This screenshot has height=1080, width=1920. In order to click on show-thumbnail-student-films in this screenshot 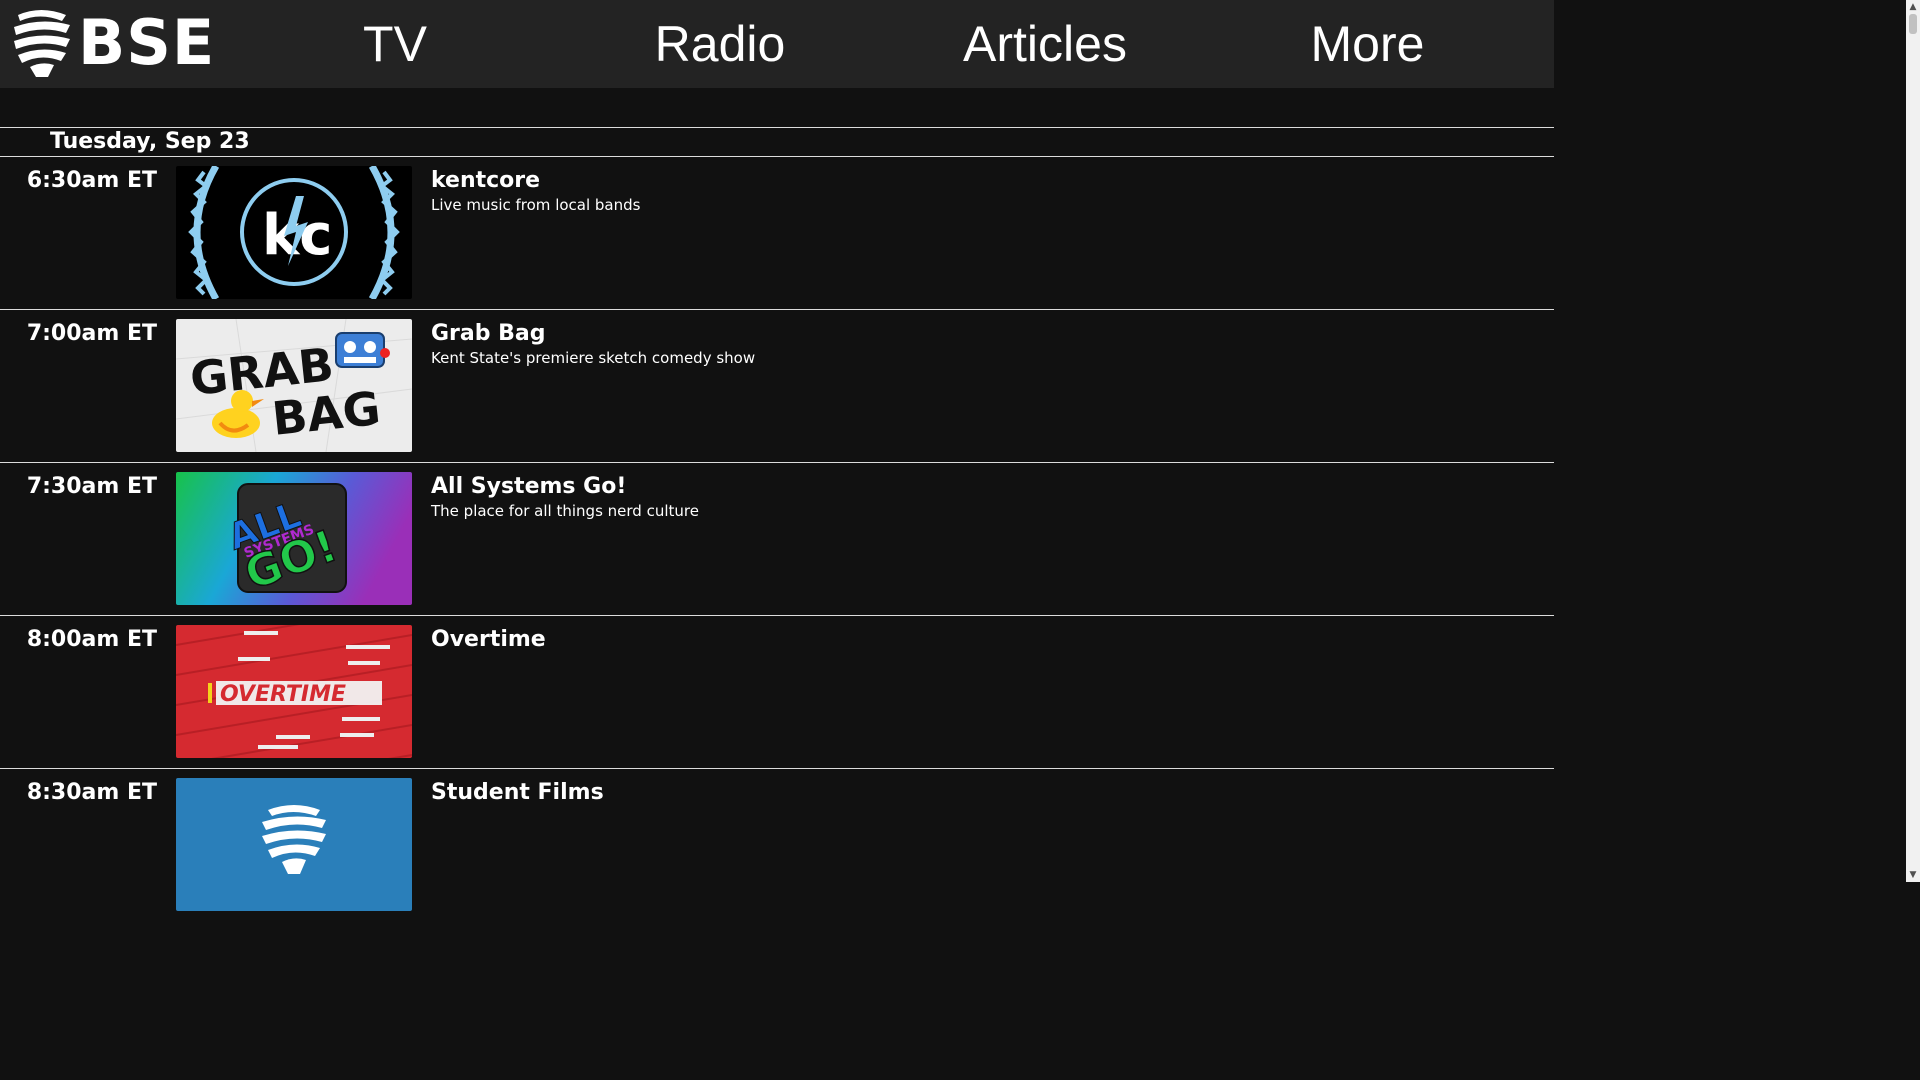, I will do `click(294, 844)`.